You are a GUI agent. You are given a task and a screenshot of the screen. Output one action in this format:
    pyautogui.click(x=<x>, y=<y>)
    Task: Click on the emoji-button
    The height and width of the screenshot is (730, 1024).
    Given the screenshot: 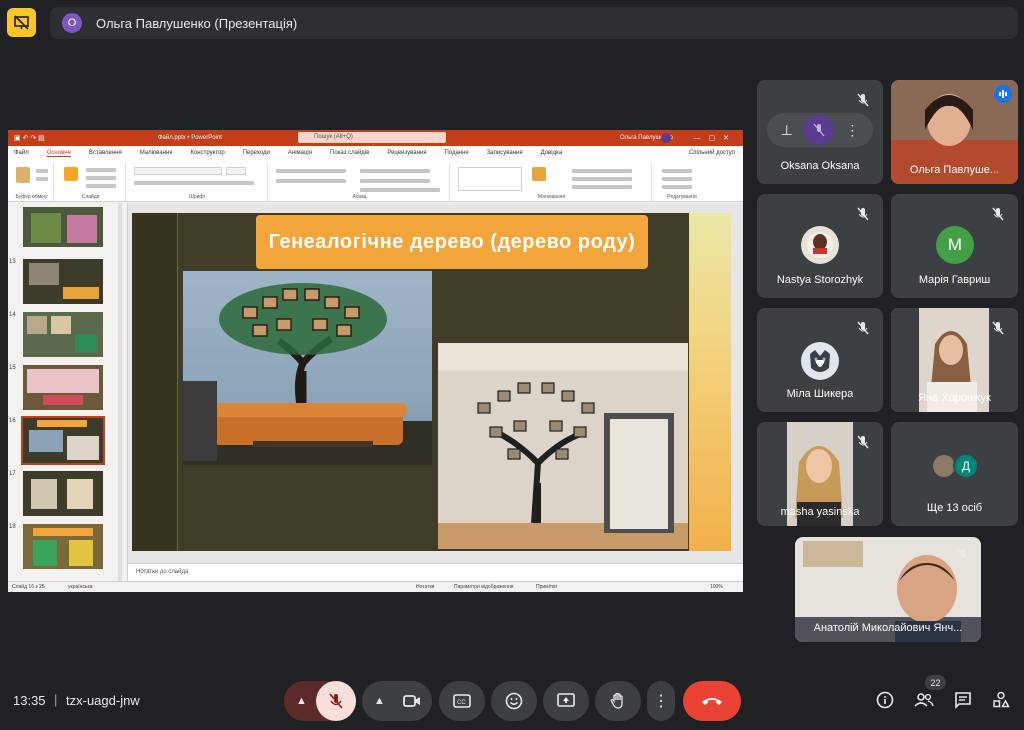 What is the action you would take?
    pyautogui.click(x=514, y=701)
    